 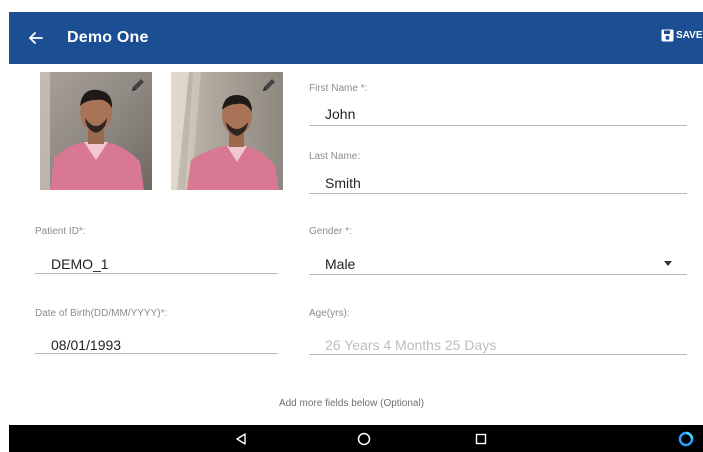 I want to click on assistant-icon, so click(x=686, y=439).